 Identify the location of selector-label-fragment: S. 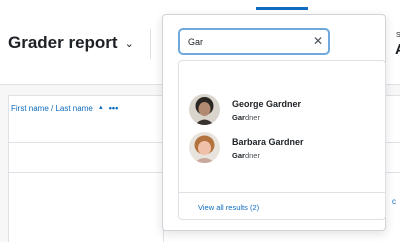
(398, 35).